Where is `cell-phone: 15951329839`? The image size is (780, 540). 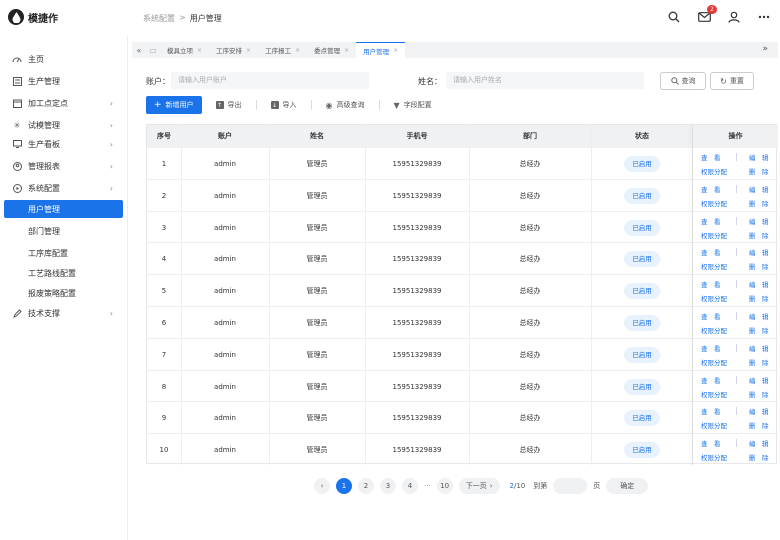 cell-phone: 15951329839 is located at coordinates (417, 291).